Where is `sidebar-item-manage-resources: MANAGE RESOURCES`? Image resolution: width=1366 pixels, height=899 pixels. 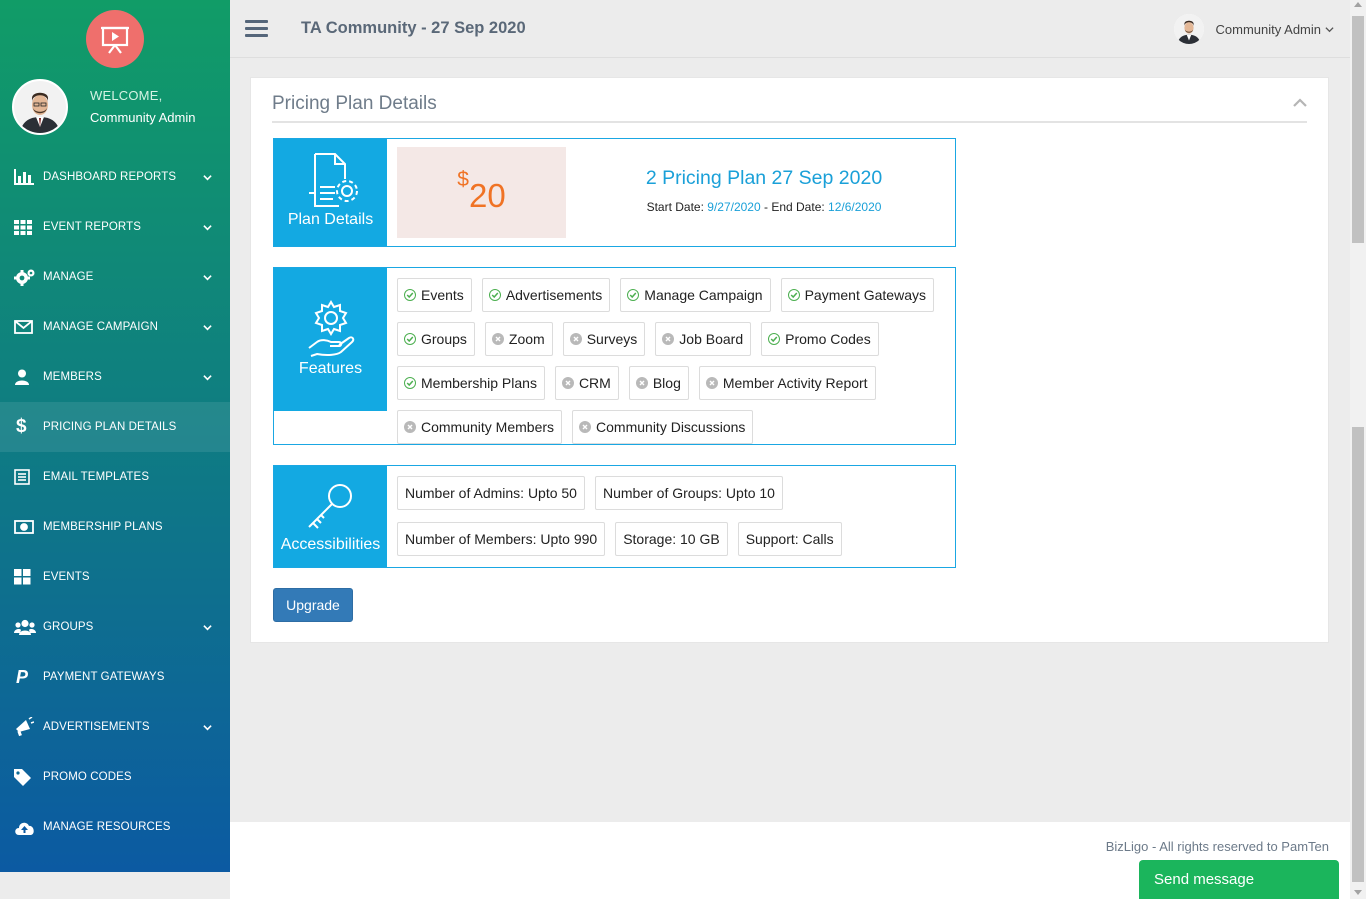
sidebar-item-manage-resources: MANAGE RESOURCES is located at coordinates (115, 827).